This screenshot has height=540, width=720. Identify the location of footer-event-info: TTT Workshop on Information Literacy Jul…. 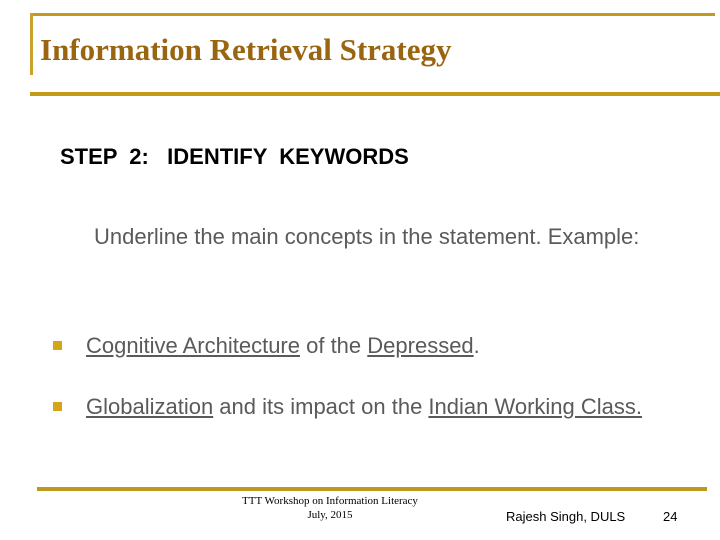
(330, 508).